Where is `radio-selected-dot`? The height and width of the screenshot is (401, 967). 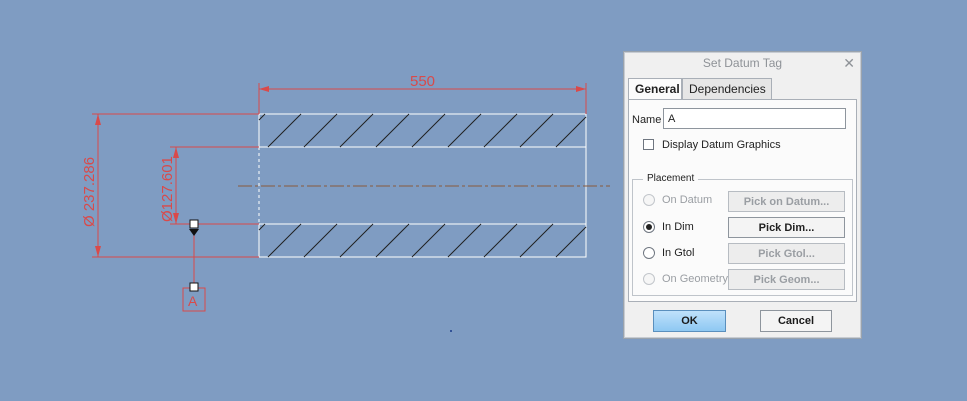
radio-selected-dot is located at coordinates (649, 227).